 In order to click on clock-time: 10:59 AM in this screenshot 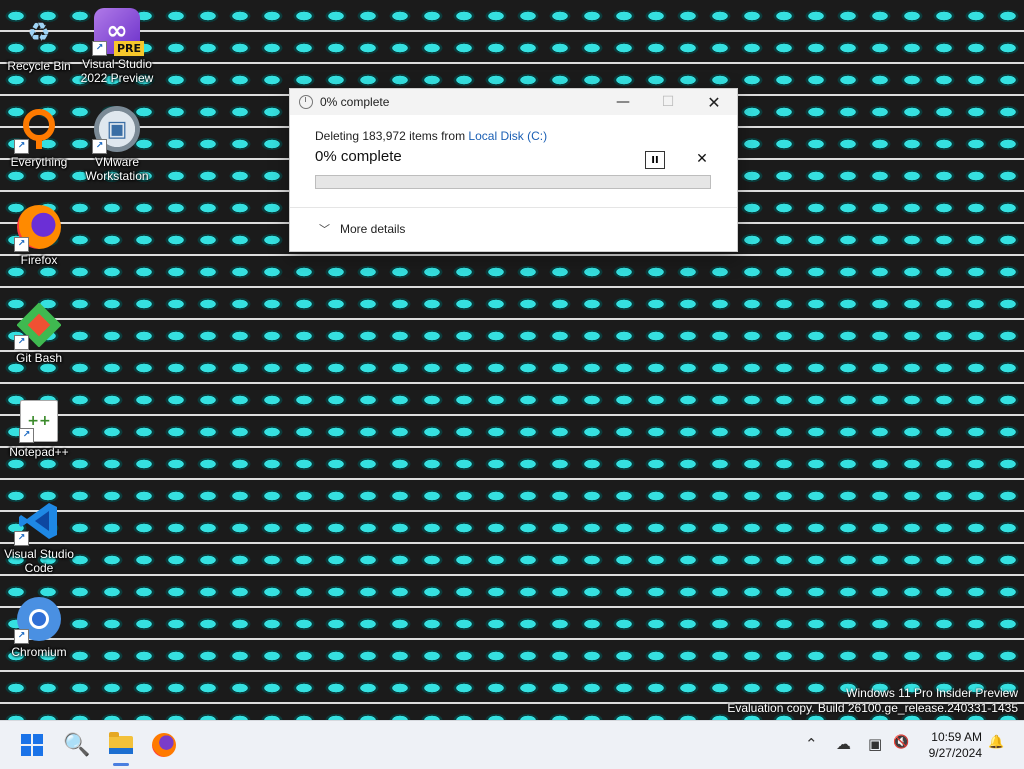, I will do `click(956, 737)`.